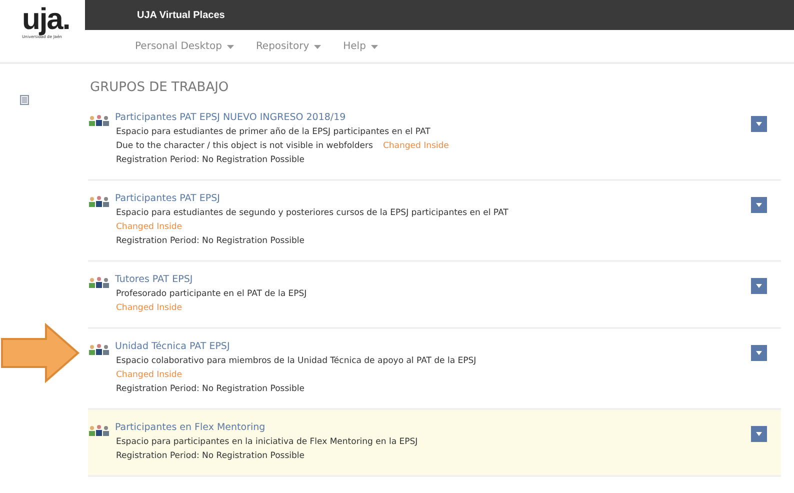 This screenshot has height=493, width=794. Describe the element at coordinates (267, 442) in the screenshot. I see `group-description: Espacio para participantes en la iniciativa de Flex Mentoring en la EPSJ` at that location.